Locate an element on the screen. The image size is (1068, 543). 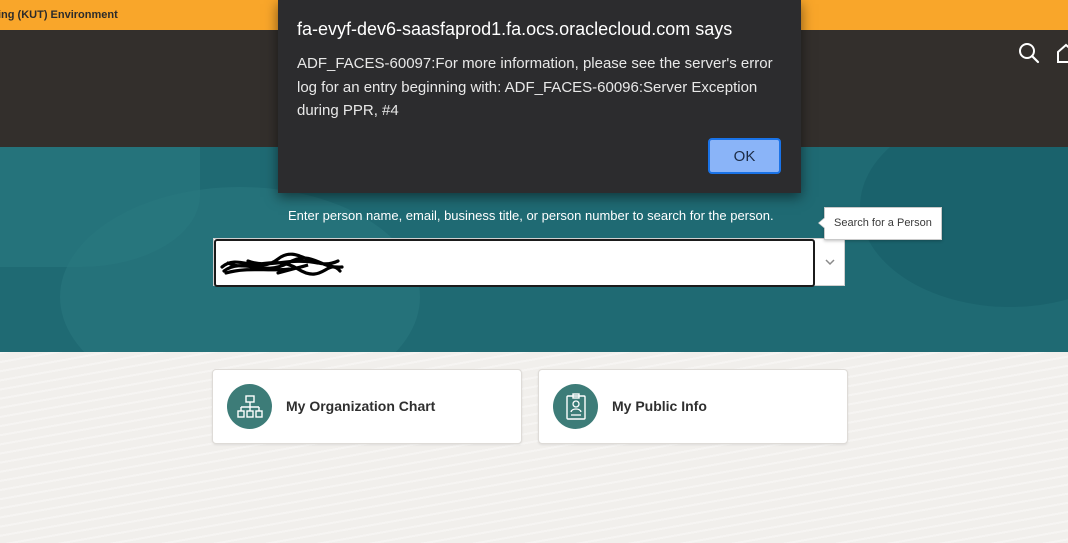
badge-icon is located at coordinates (575, 406).